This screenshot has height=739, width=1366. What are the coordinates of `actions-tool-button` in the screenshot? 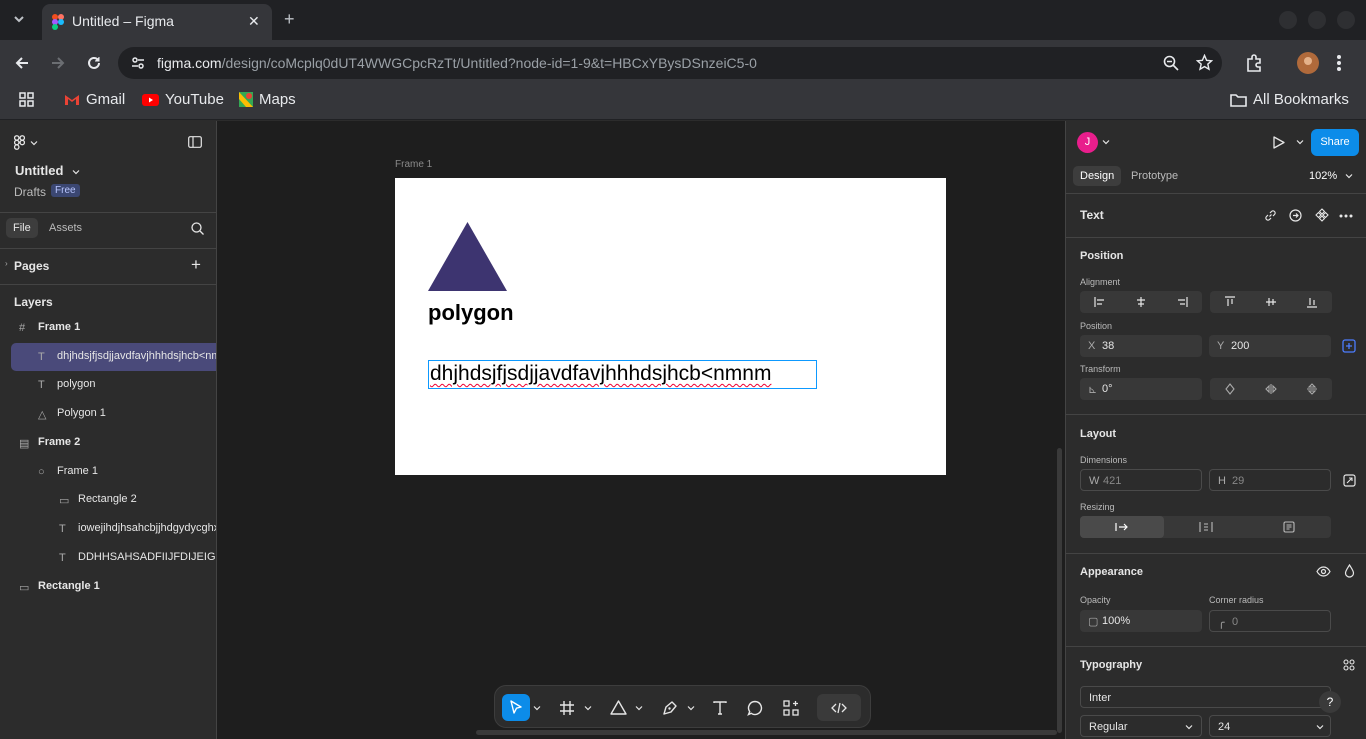 It's located at (791, 707).